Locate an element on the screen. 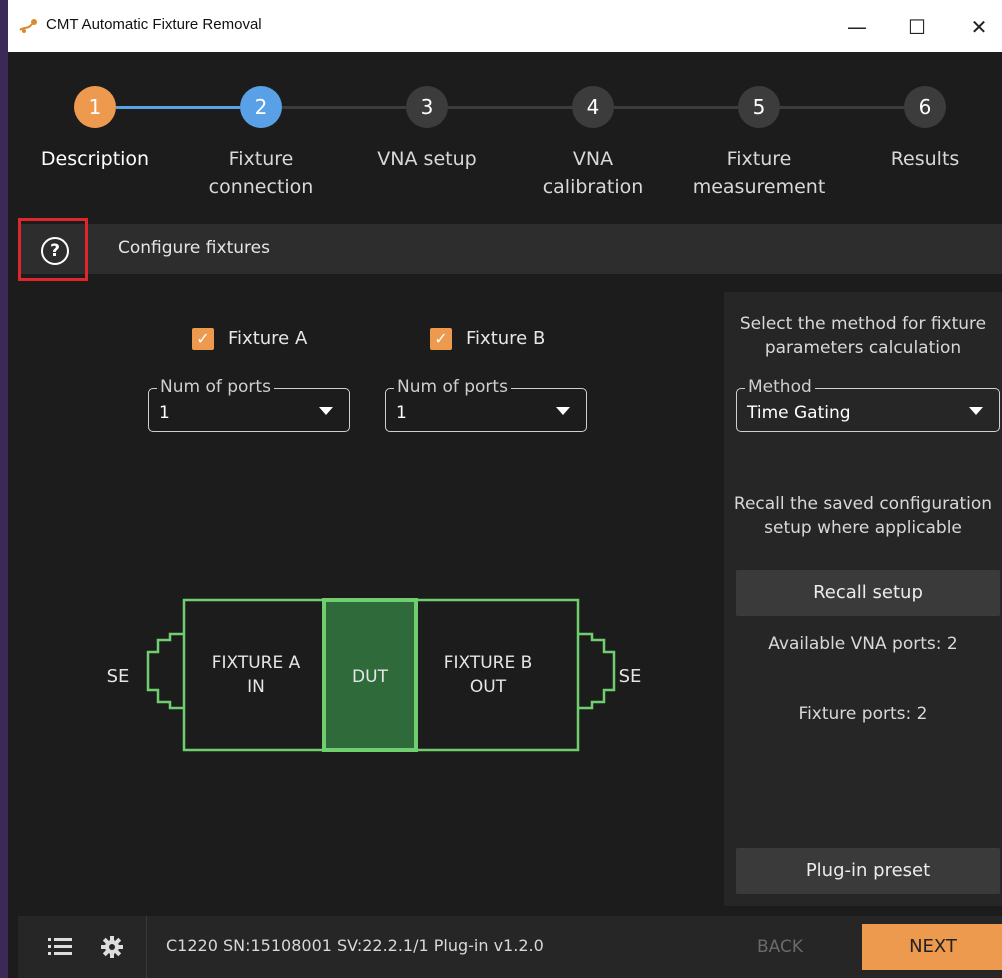  title-bar: CMT Automatic Fixture Removal — ☐ ✕ is located at coordinates (505, 26).